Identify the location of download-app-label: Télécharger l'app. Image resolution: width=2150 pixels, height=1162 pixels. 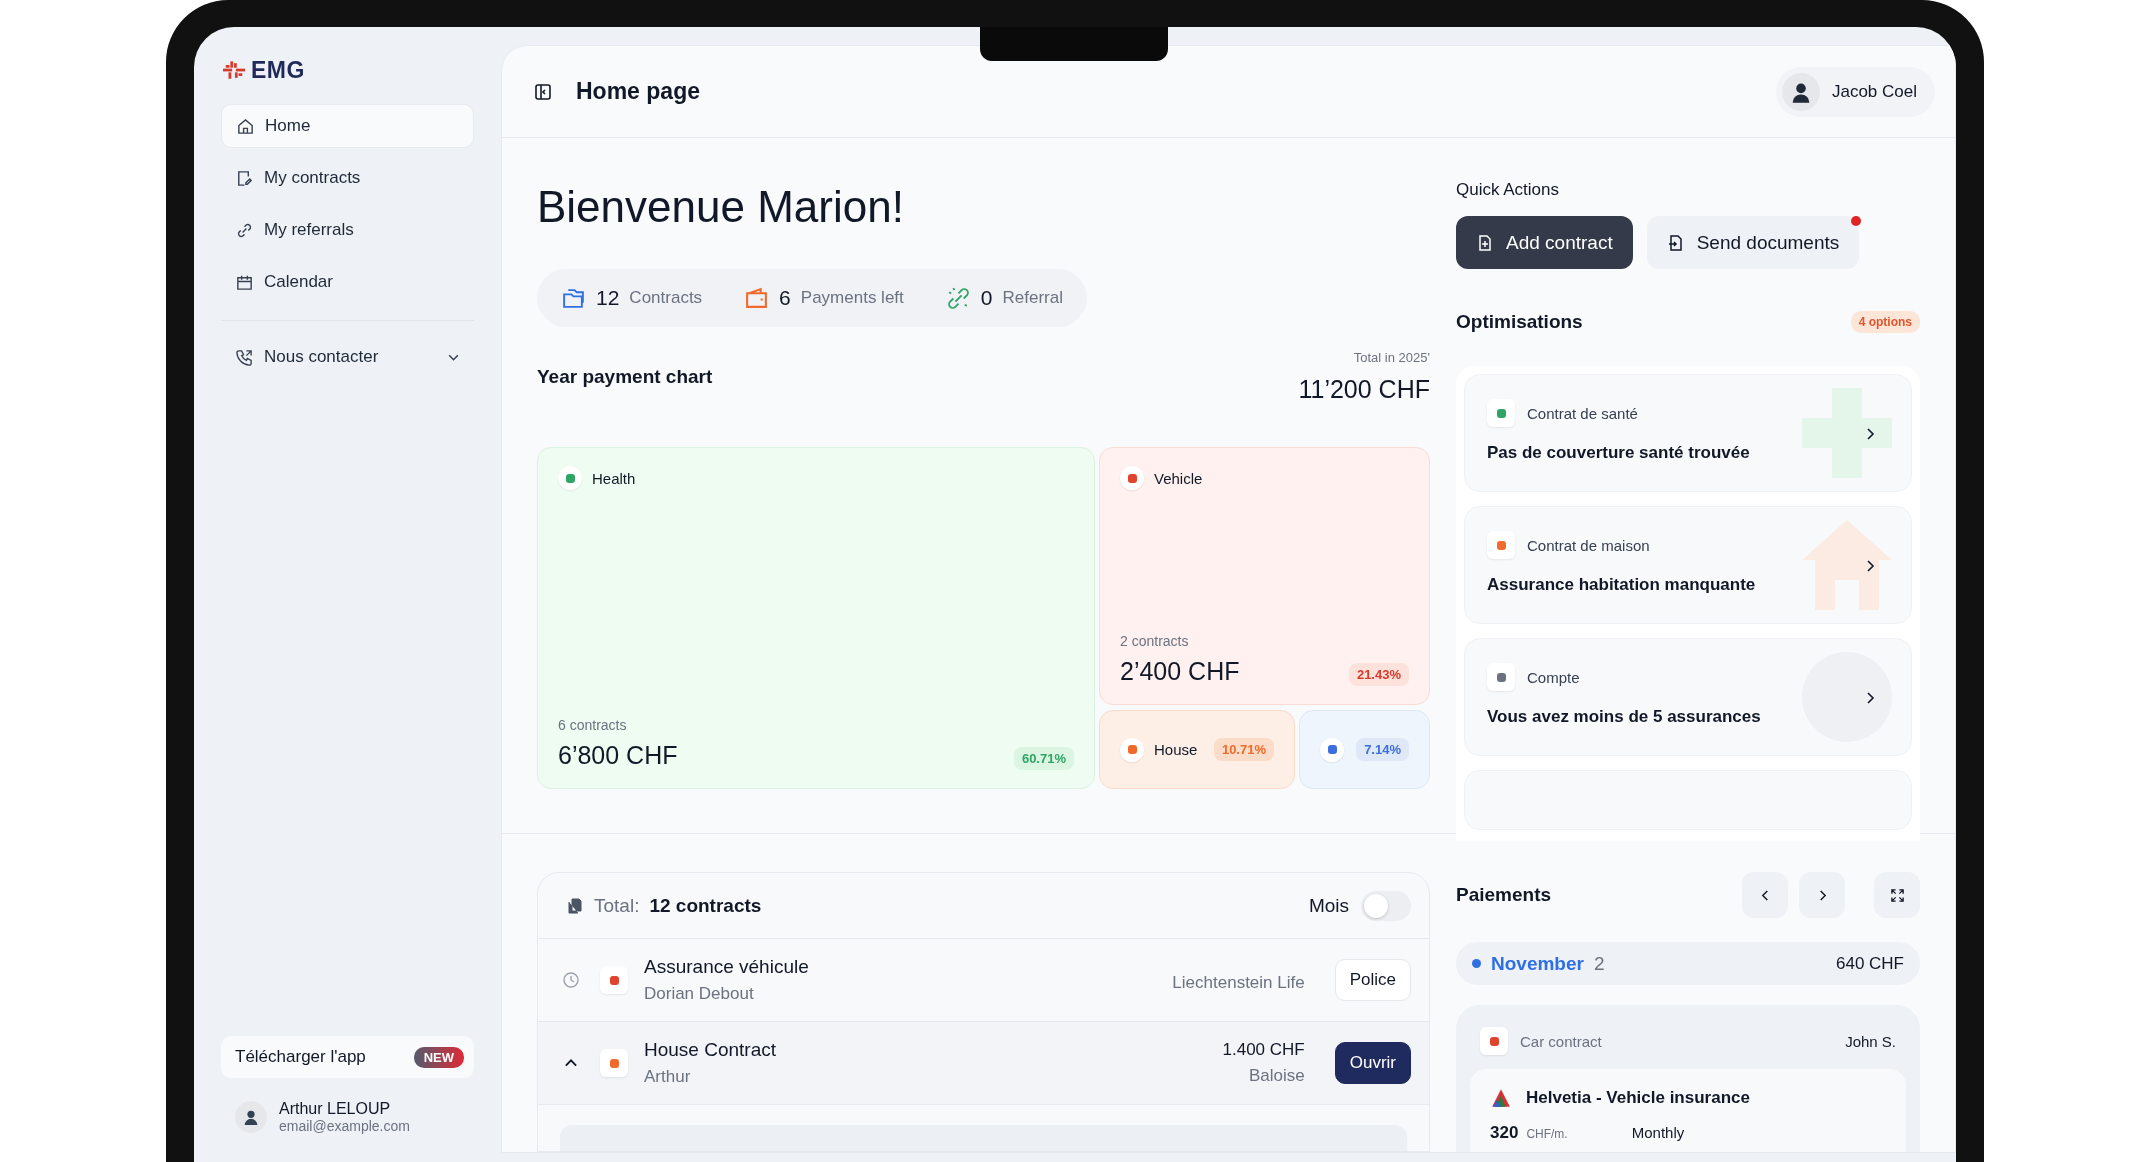
(300, 1057).